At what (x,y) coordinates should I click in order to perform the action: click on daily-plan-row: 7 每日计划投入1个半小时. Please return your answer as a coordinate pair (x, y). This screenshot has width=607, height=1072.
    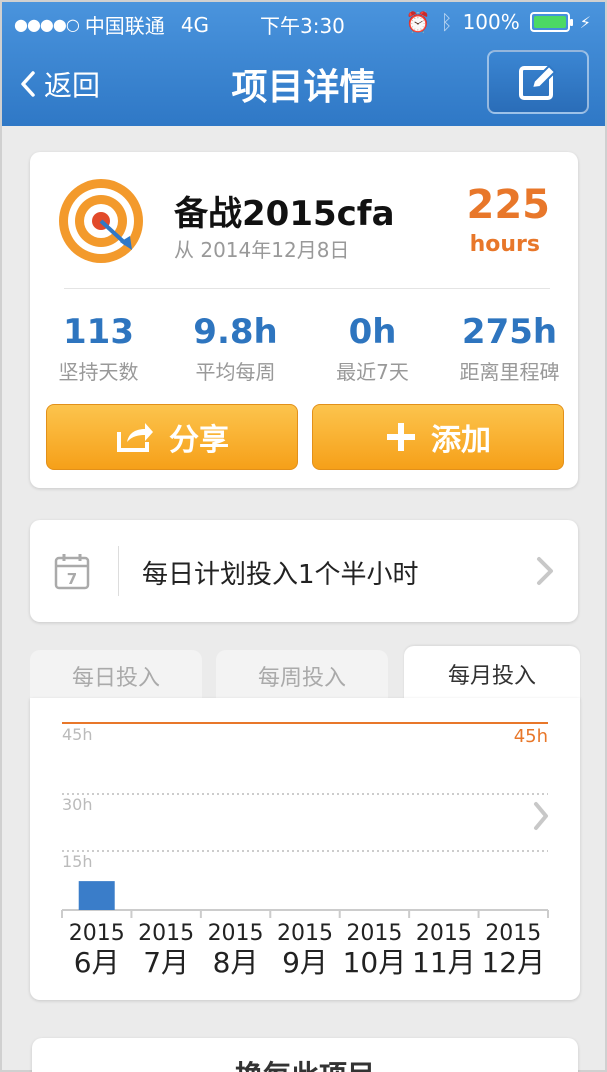
    Looking at the image, I should click on (304, 571).